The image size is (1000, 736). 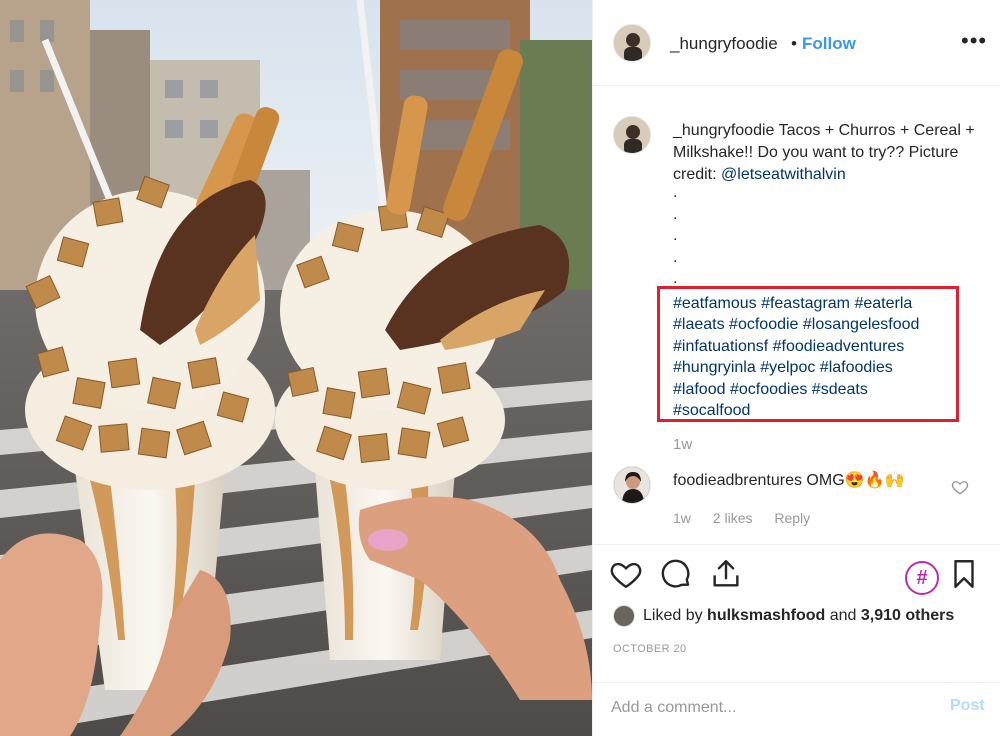 I want to click on caption-mention-link: @letseatwithalvin, so click(x=783, y=174).